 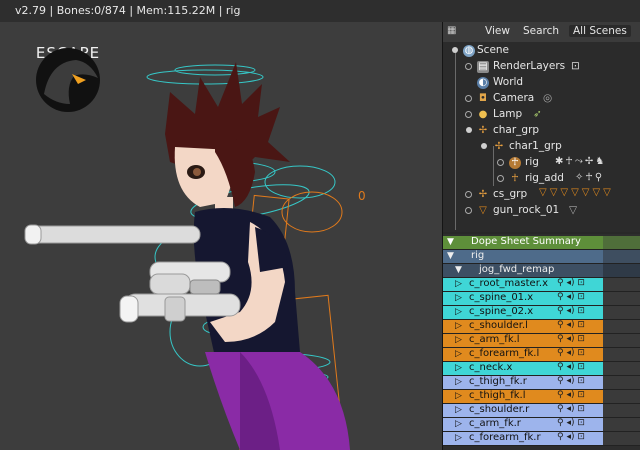 I want to click on channel-row: ▷ c_arm_fk.l ⚲ ◂) ⊡, so click(x=523, y=341).